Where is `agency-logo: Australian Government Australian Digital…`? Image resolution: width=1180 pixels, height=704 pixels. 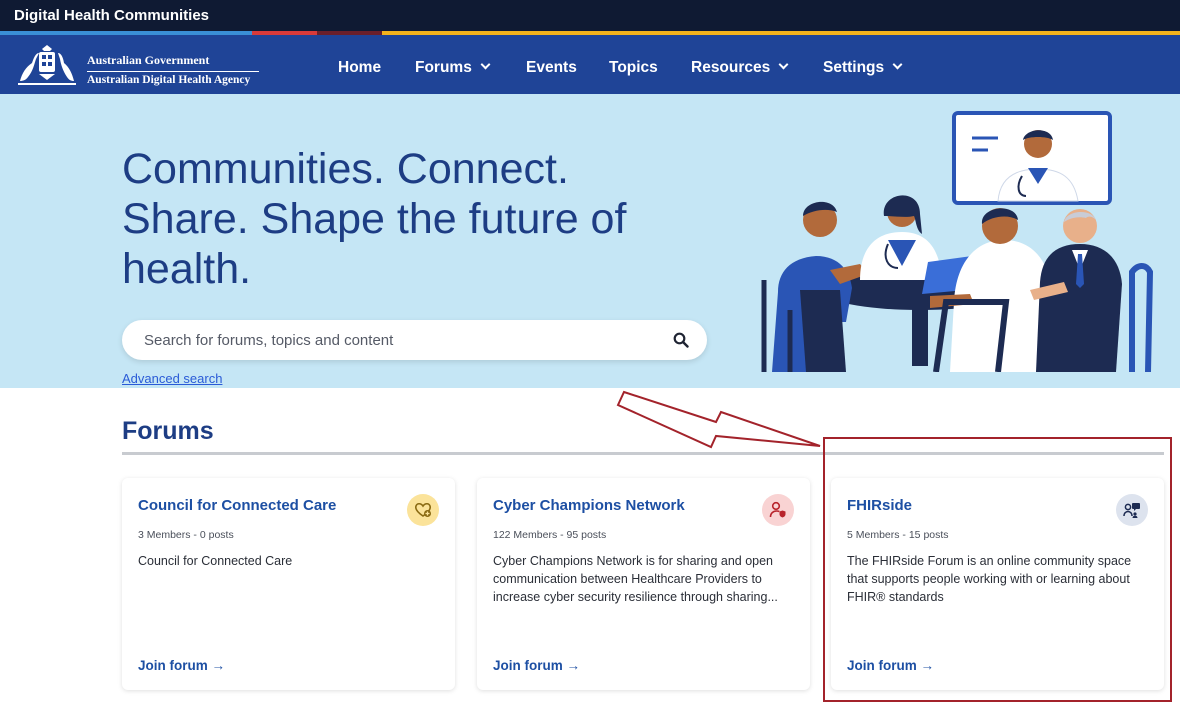 agency-logo: Australian Government Australian Digital… is located at coordinates (137, 65).